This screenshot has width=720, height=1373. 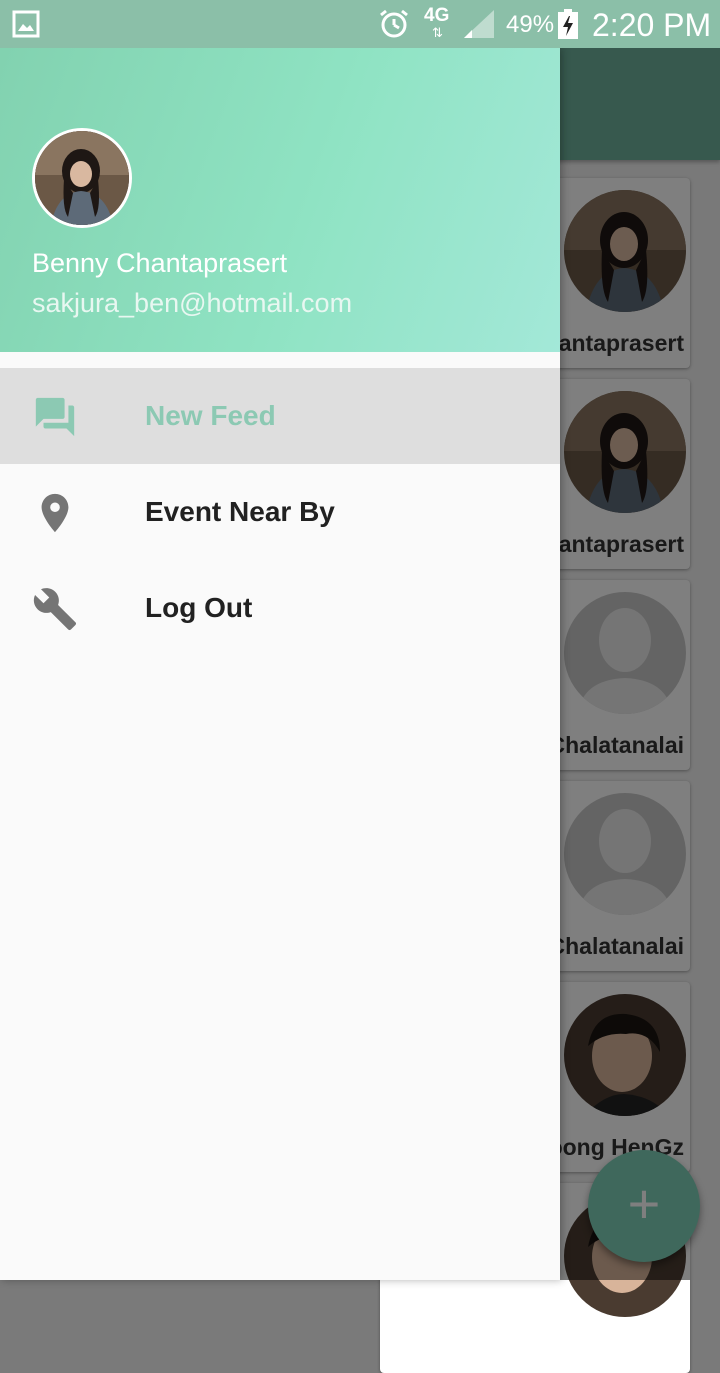 I want to click on signal-icon, so click(x=479, y=24).